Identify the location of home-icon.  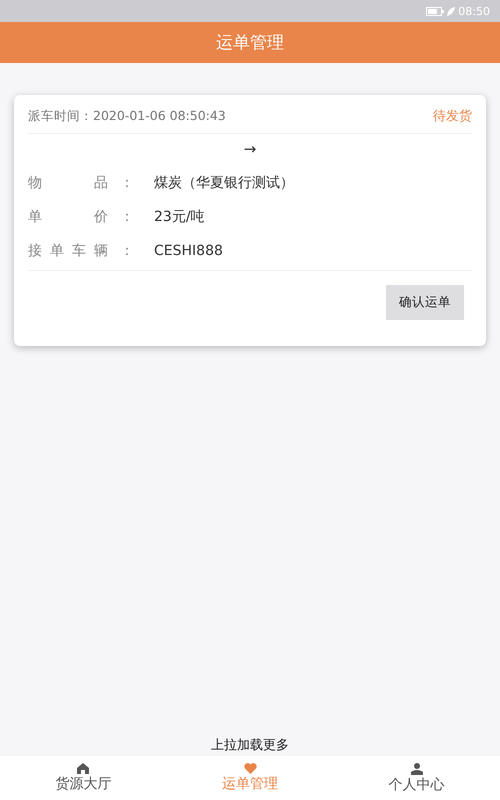
(83, 768).